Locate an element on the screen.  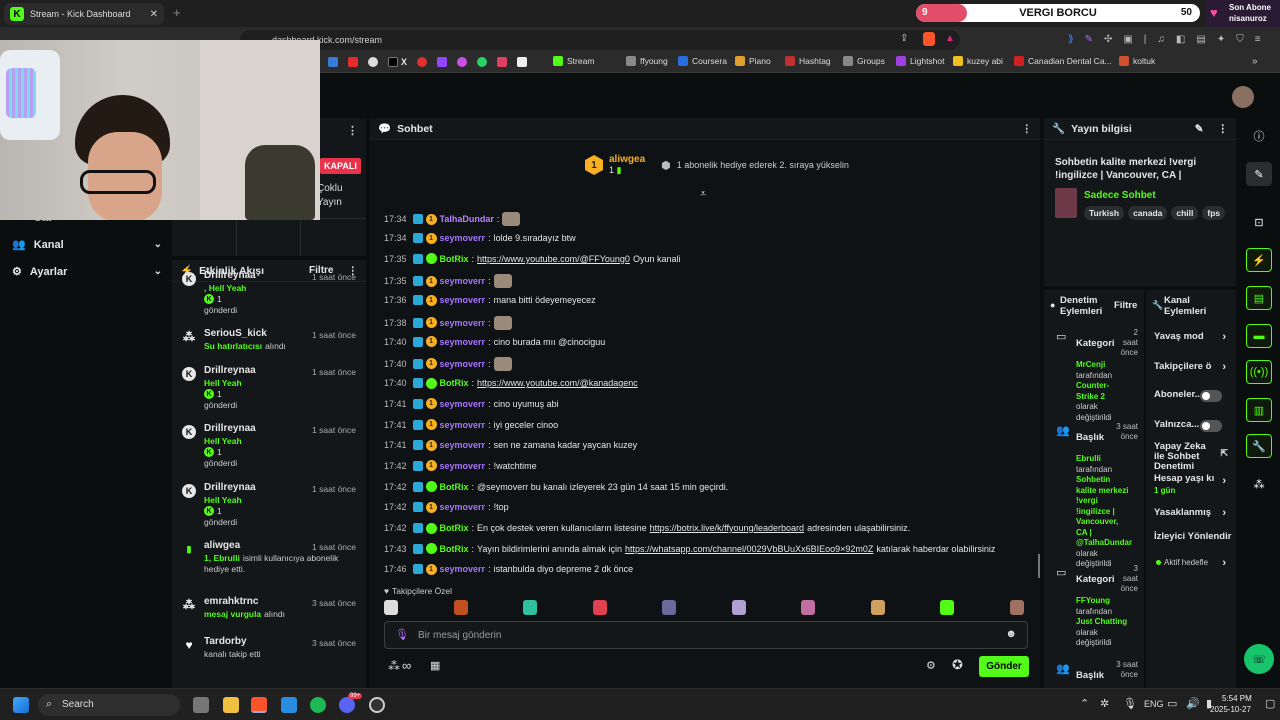
whatsapp-icon is located at coordinates (482, 62).